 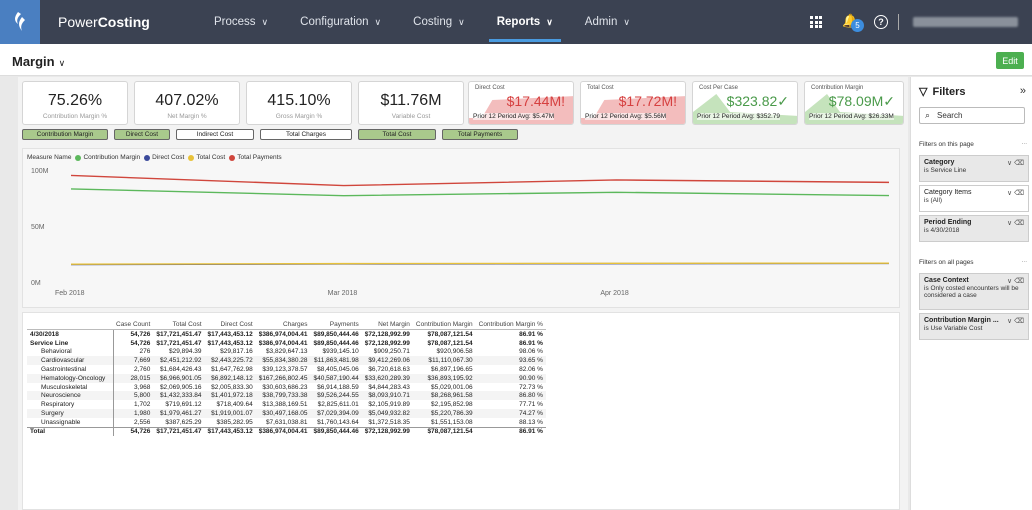 What do you see at coordinates (861, 101) in the screenshot?
I see `trend-kpi-value: $78.09M✓` at bounding box center [861, 101].